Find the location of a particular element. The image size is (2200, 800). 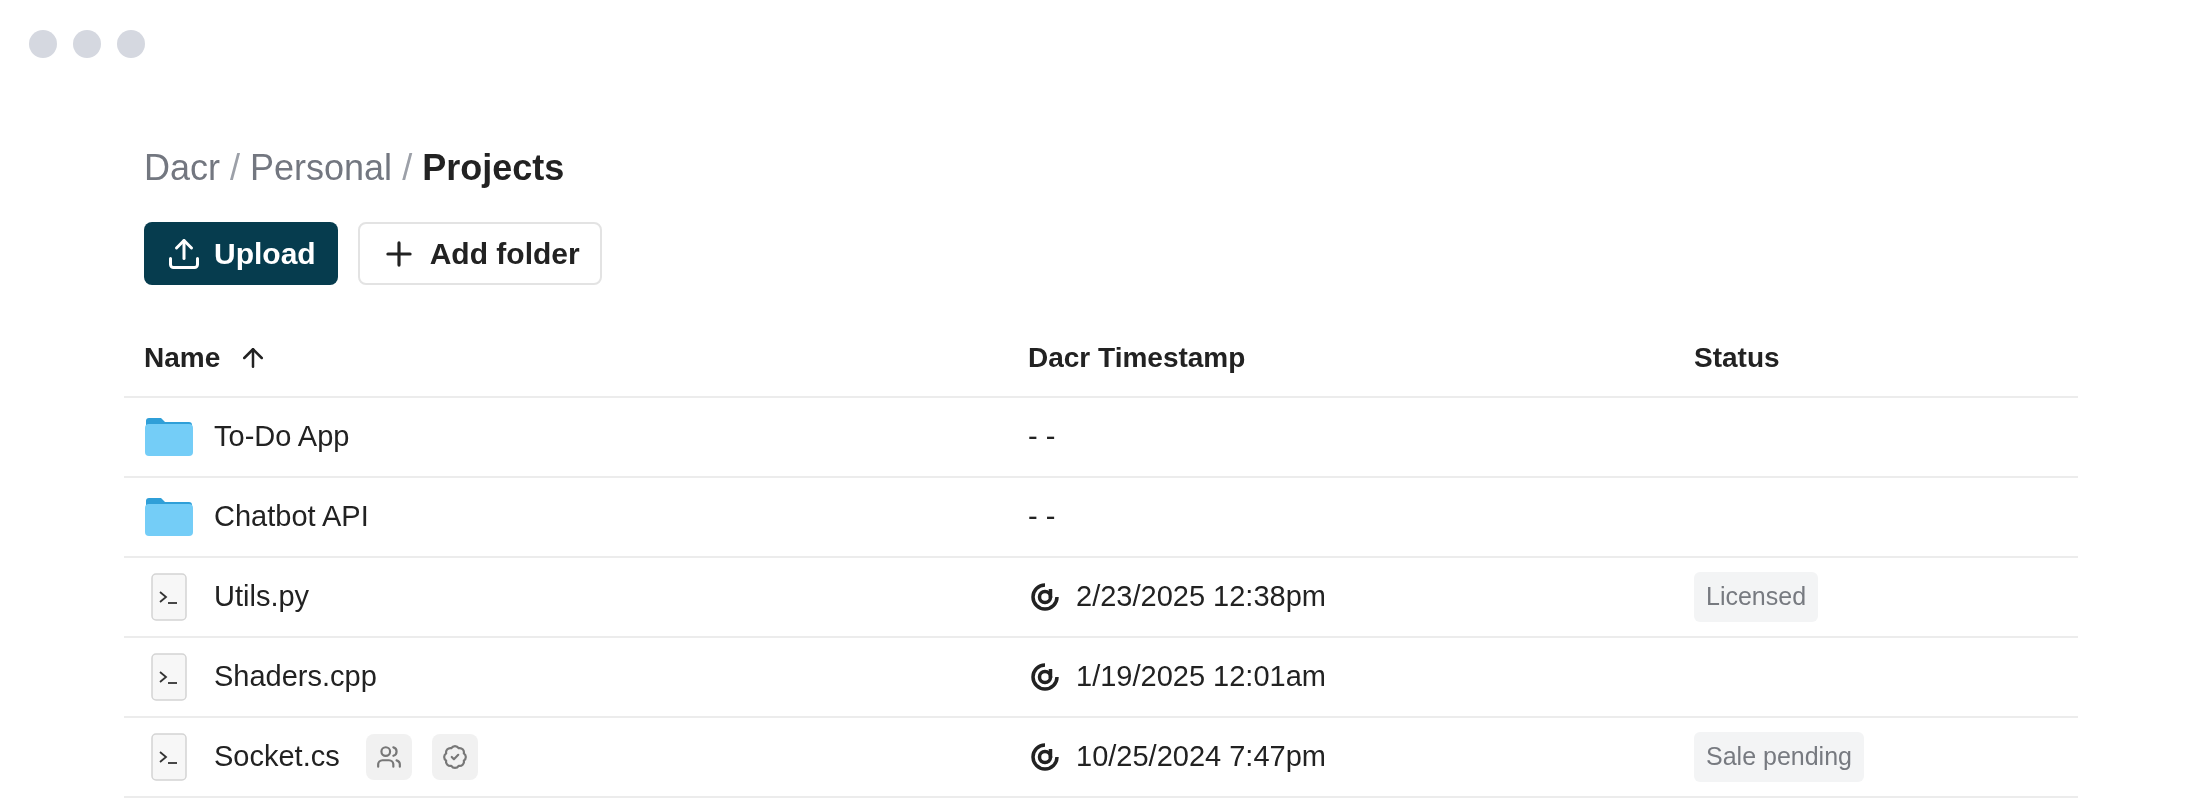

column-header: Status is located at coordinates (1737, 358).